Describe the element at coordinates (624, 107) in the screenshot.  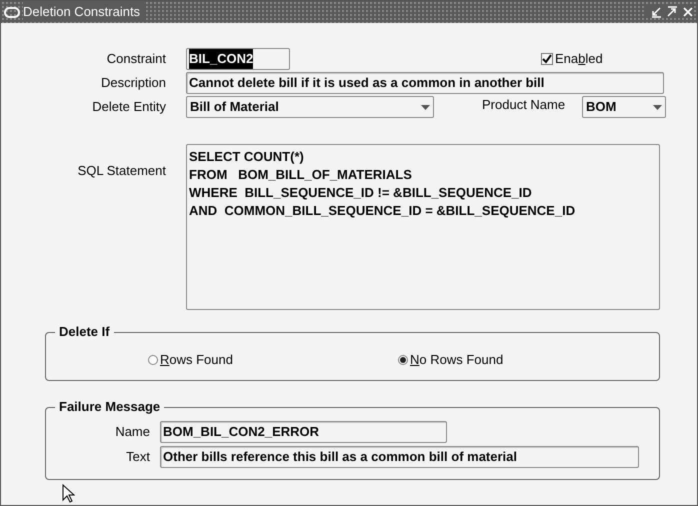
I see `product-name-select: BOM` at that location.